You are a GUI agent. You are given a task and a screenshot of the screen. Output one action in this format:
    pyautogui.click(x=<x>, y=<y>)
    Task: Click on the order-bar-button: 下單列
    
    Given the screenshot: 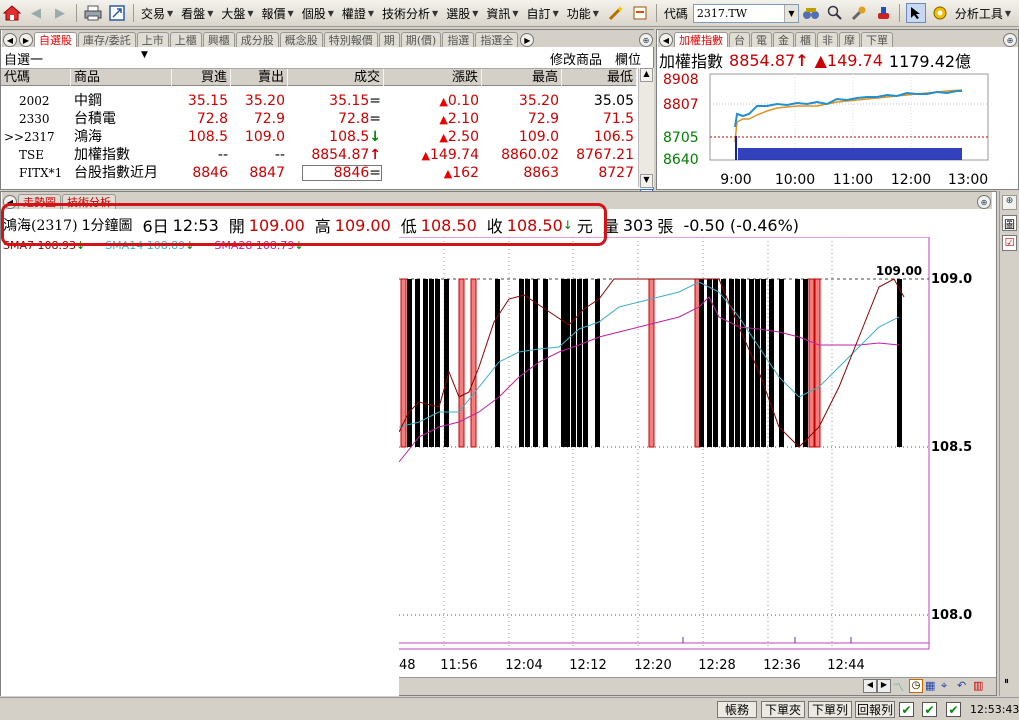 What is the action you would take?
    pyautogui.click(x=830, y=709)
    